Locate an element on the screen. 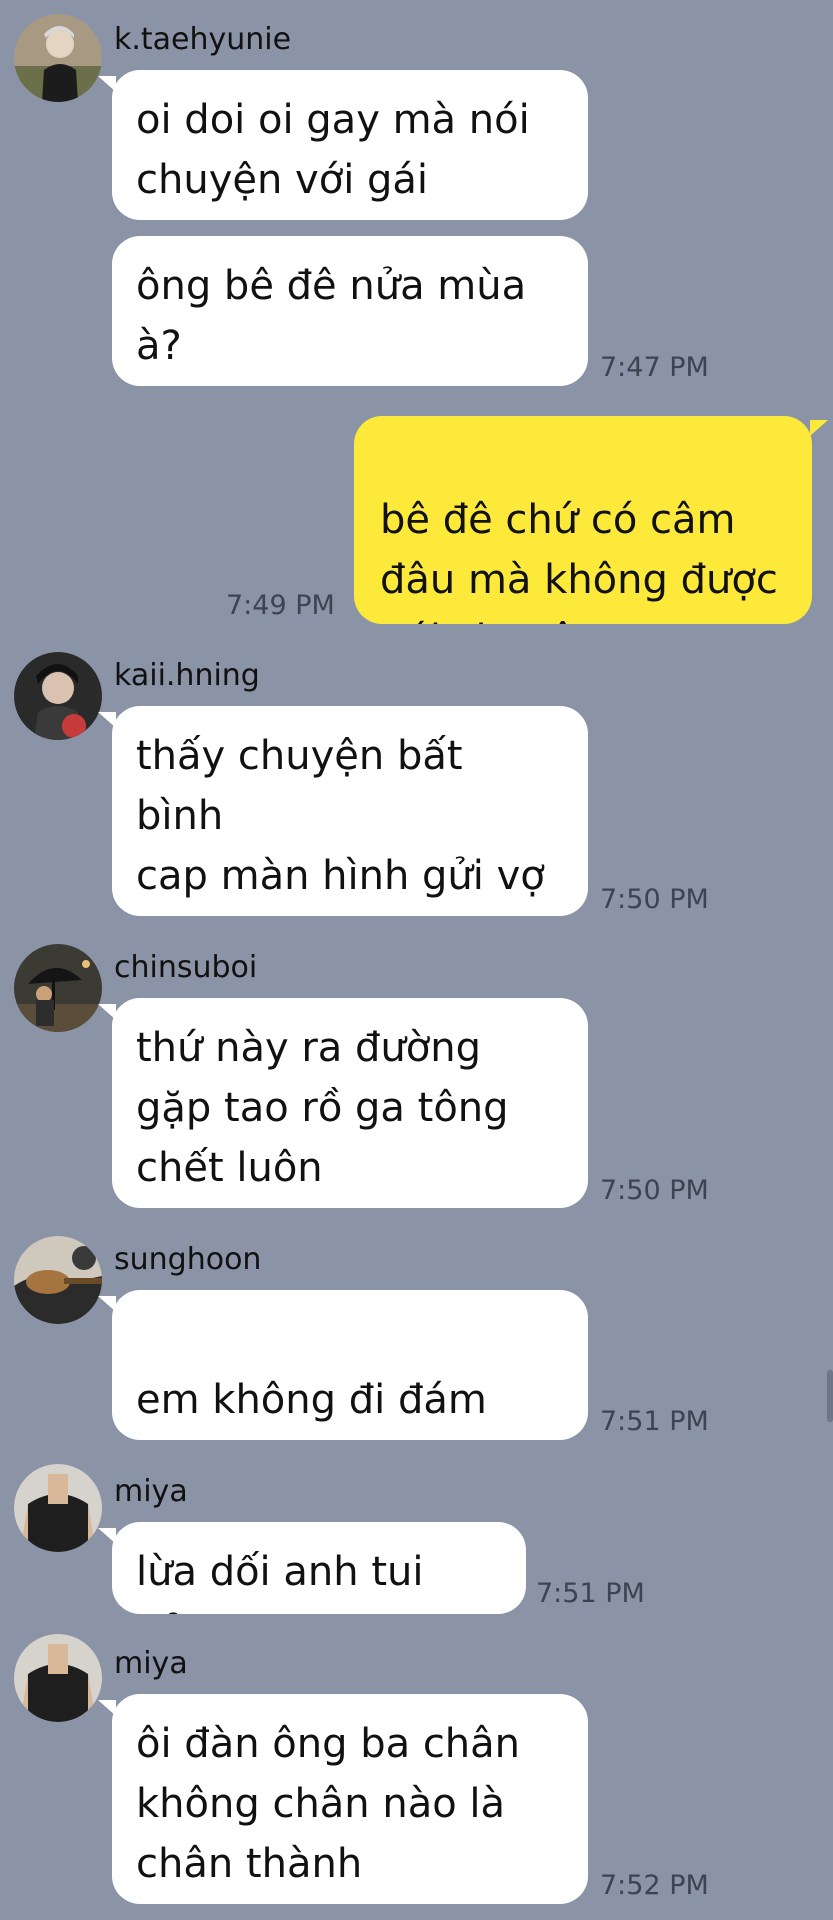 The height and width of the screenshot is (1920, 833). avatar-kaii-hning is located at coordinates (58, 696).